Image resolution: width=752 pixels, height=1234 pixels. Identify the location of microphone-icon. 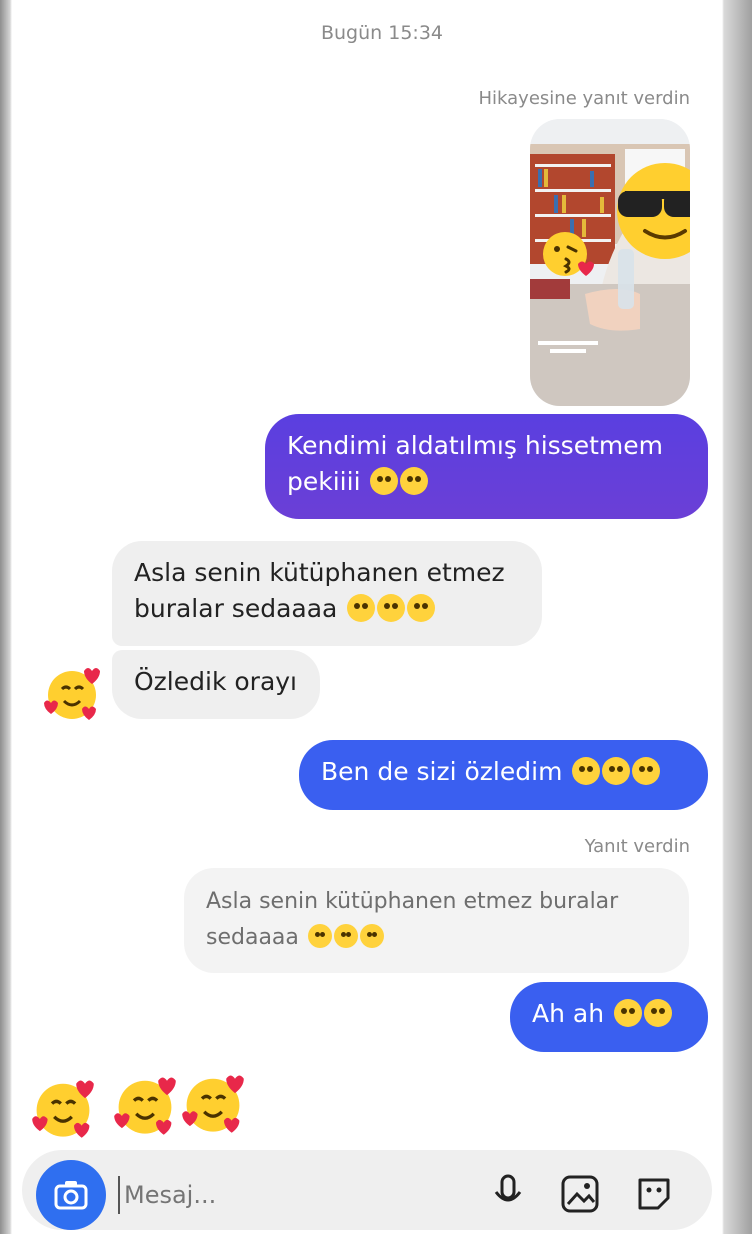
(508, 1194).